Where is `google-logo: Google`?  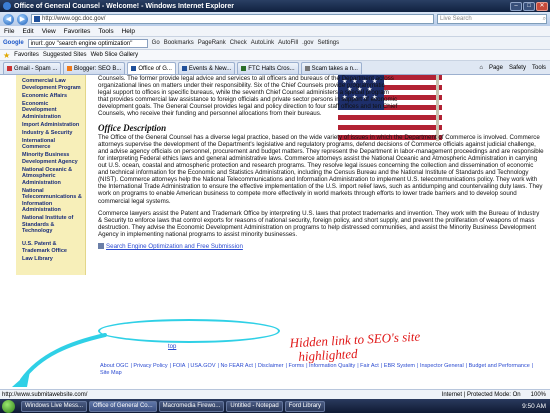
google-logo: Google is located at coordinates (13, 43).